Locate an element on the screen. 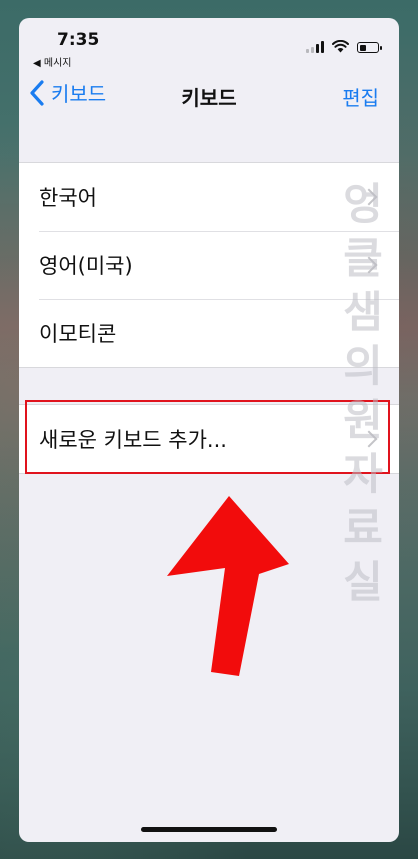 Image resolution: width=418 pixels, height=859 pixels. keyboard-item-label: 이모티콘 is located at coordinates (78, 334).